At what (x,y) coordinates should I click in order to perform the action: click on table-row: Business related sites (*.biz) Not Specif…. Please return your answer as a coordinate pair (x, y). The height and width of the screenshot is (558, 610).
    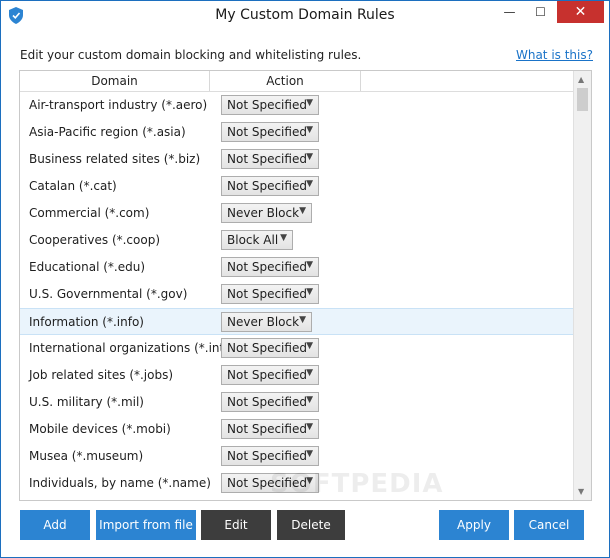
    Looking at the image, I should click on (297, 159).